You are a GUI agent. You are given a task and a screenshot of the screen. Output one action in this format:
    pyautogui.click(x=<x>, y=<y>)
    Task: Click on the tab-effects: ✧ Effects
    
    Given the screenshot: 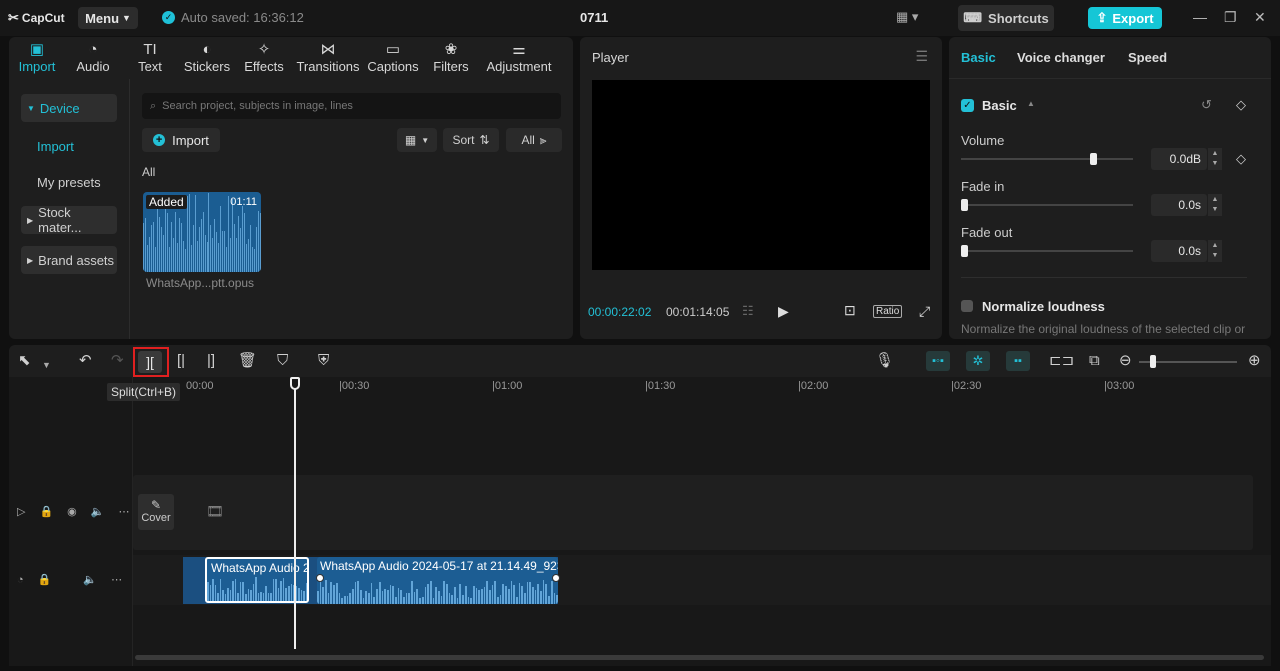 What is the action you would take?
    pyautogui.click(x=264, y=58)
    